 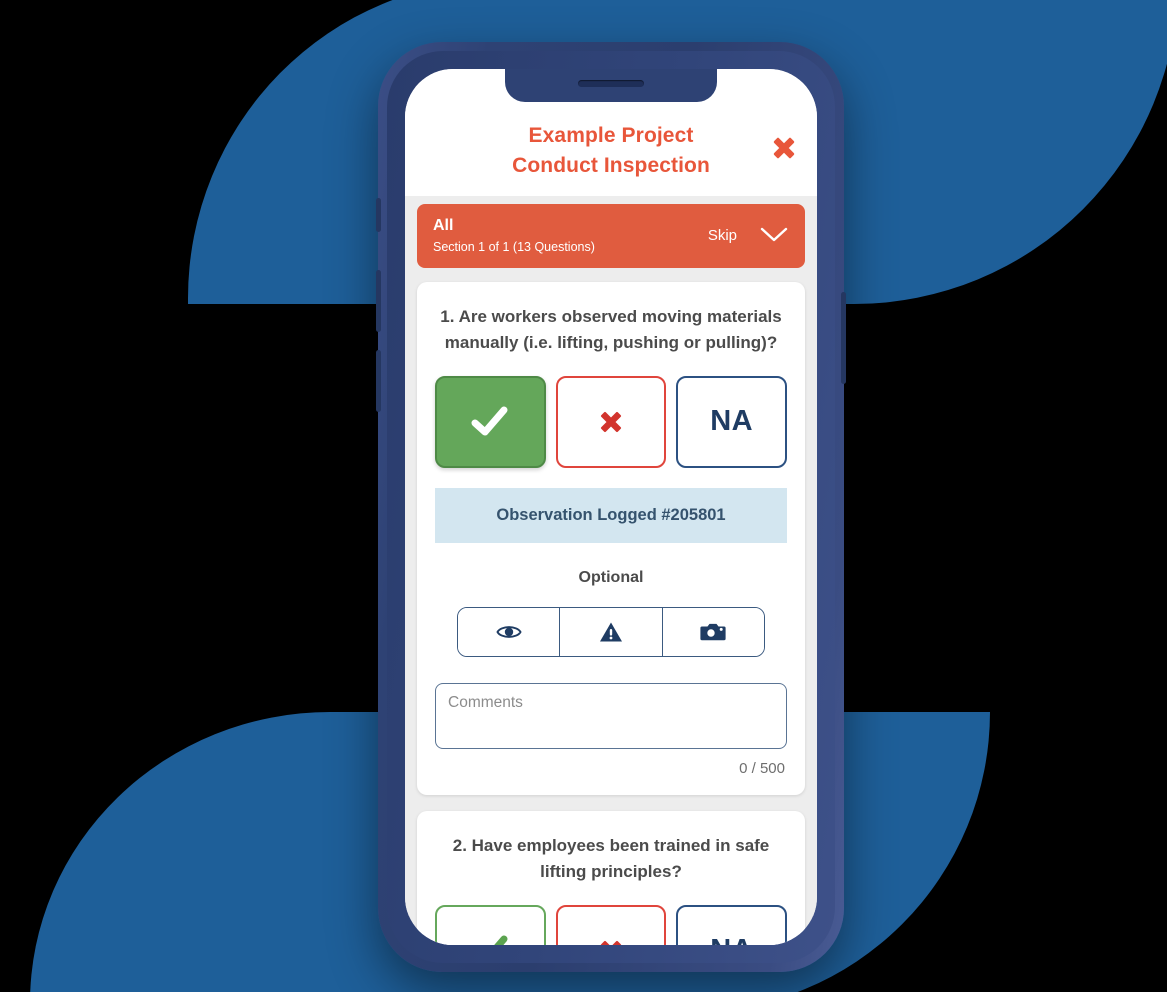 I want to click on phone-volume-up-button, so click(x=378, y=301).